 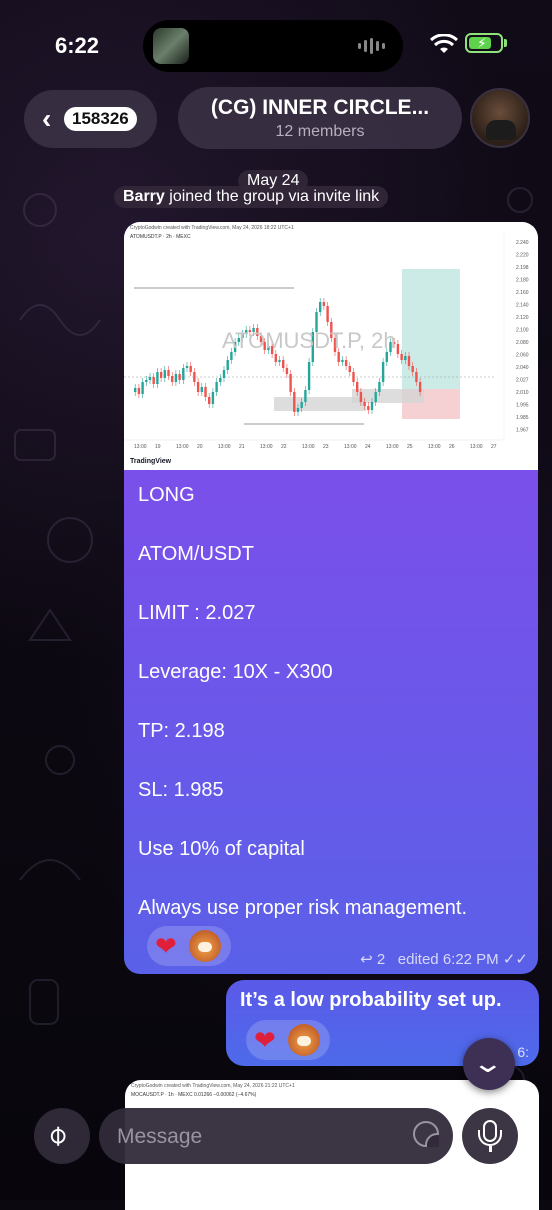 I want to click on time-tick-label: 19, so click(x=158, y=447).